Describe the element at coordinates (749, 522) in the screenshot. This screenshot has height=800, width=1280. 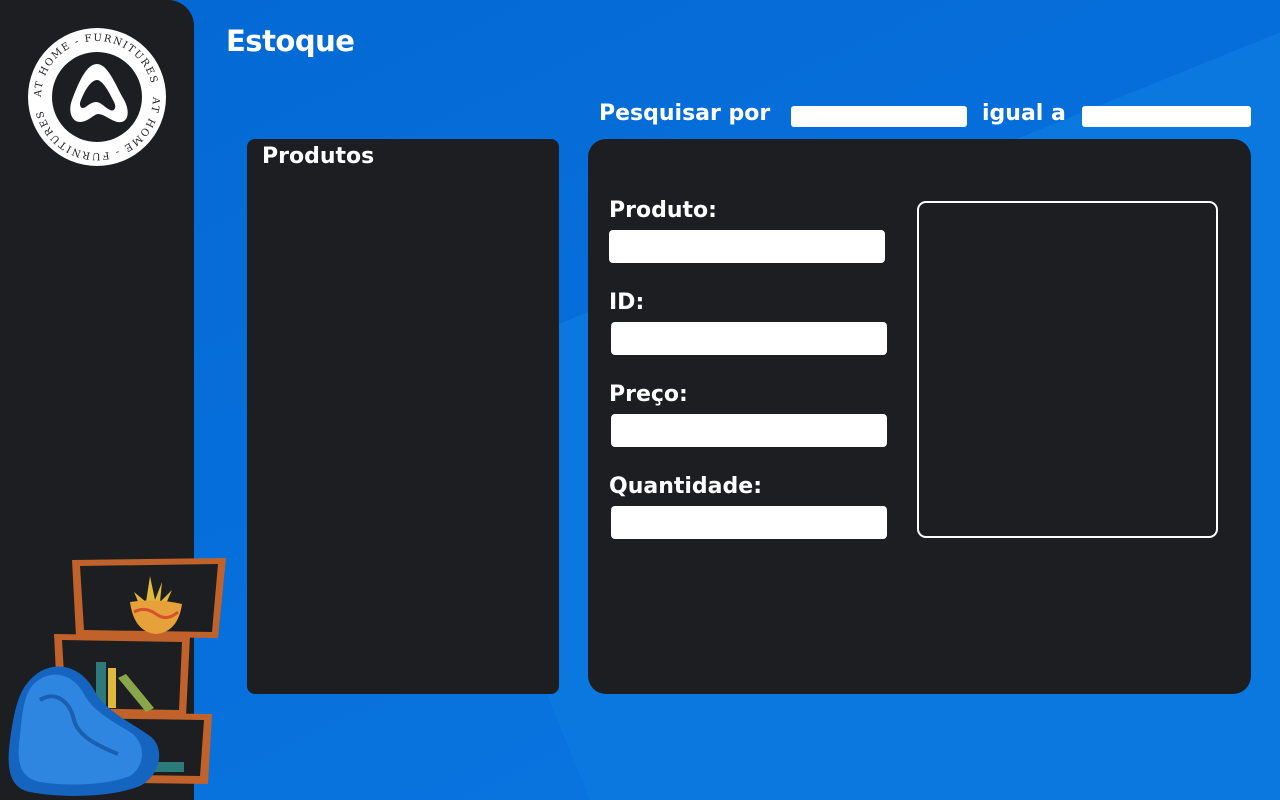
I see `quantity-input` at that location.